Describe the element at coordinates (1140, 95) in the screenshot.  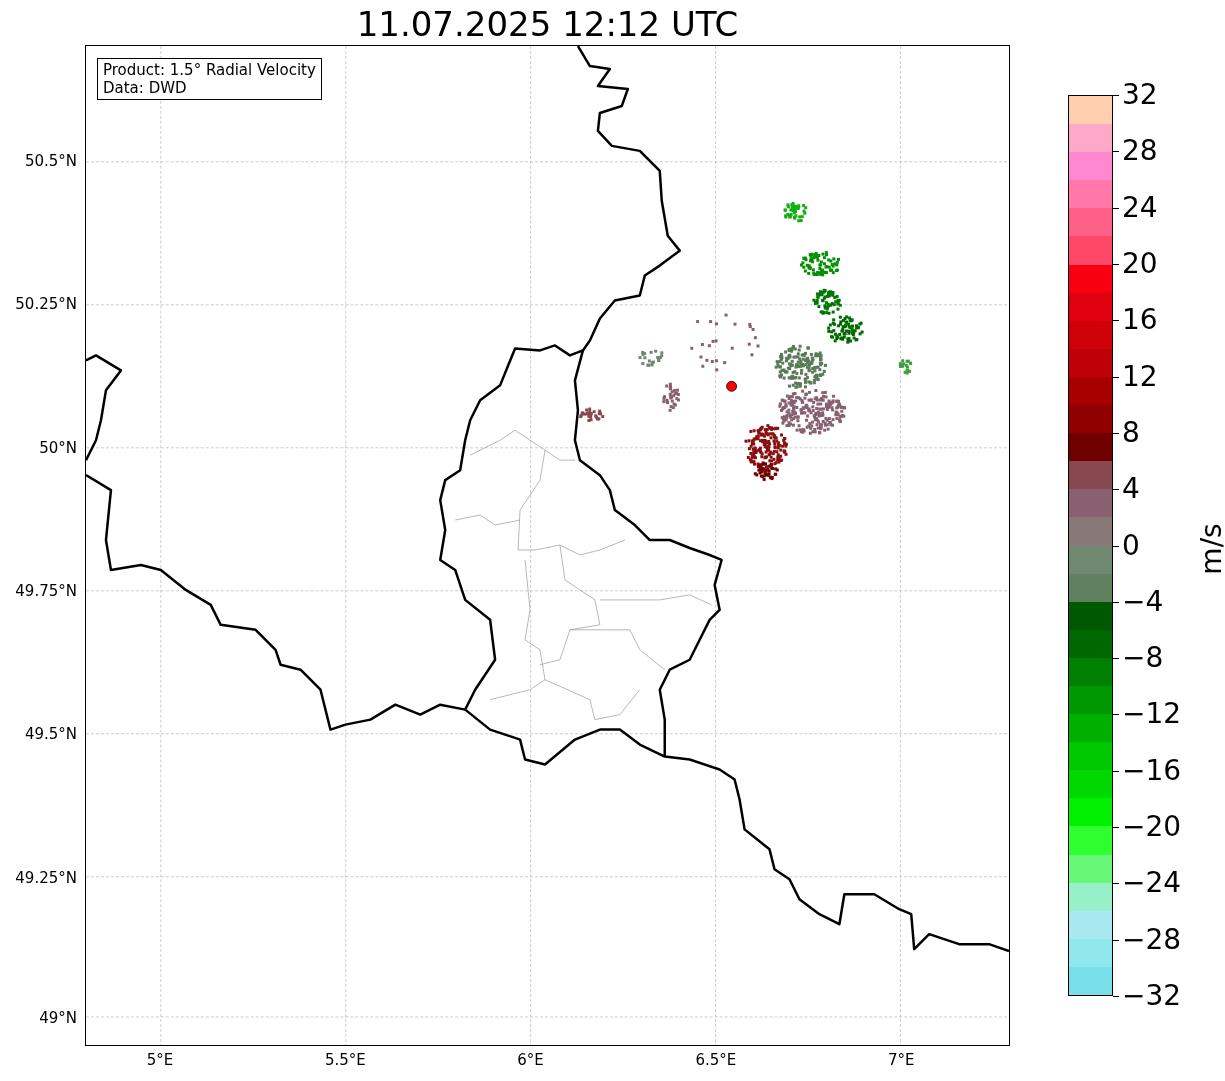
I see `colorbar-tick-label: 32` at that location.